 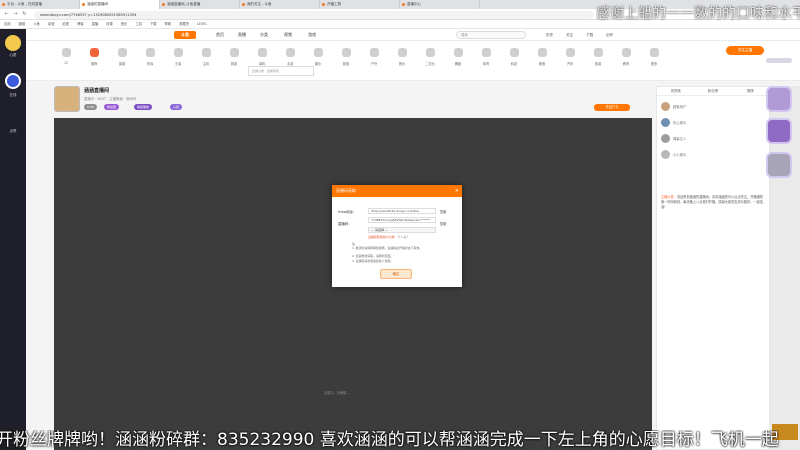 What do you see at coordinates (200, 4) in the screenshot?
I see `browser-tab: 涵涵直播间_斗鱼直播` at bounding box center [200, 4].